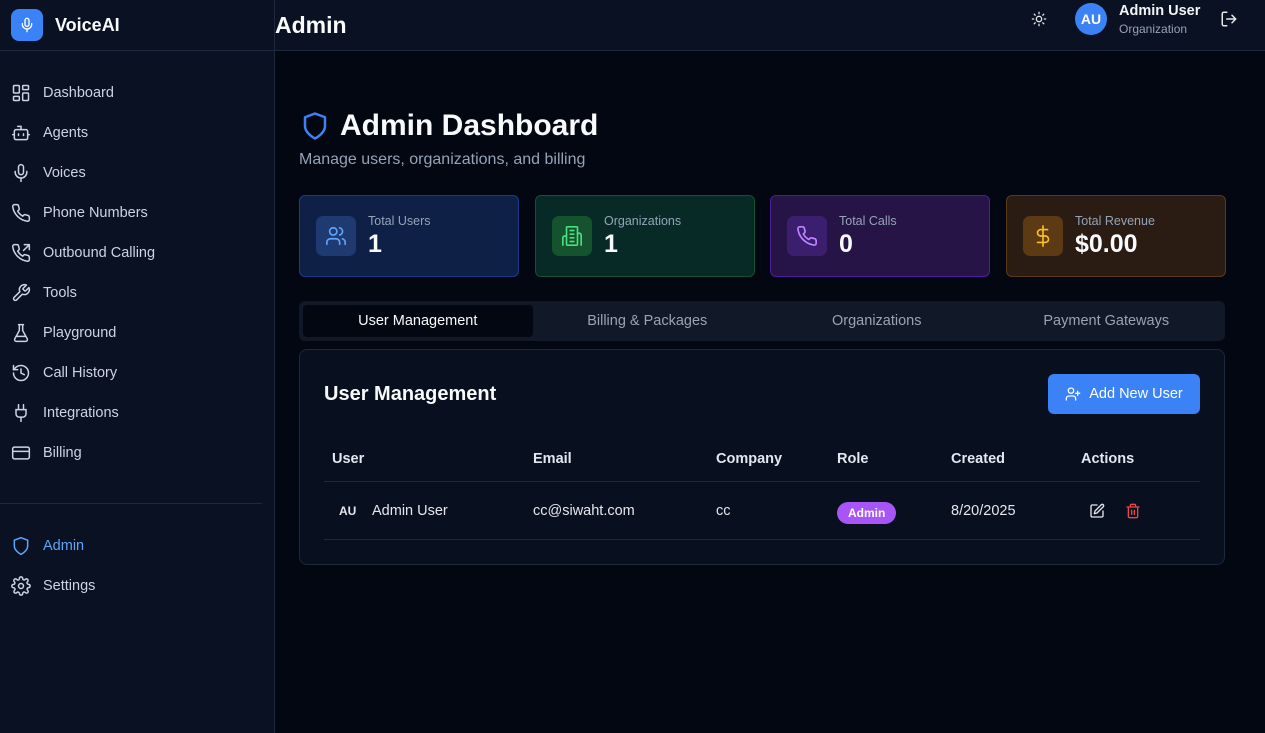  Describe the element at coordinates (87, 24) in the screenshot. I see `brand-name: VoiceAI` at that location.